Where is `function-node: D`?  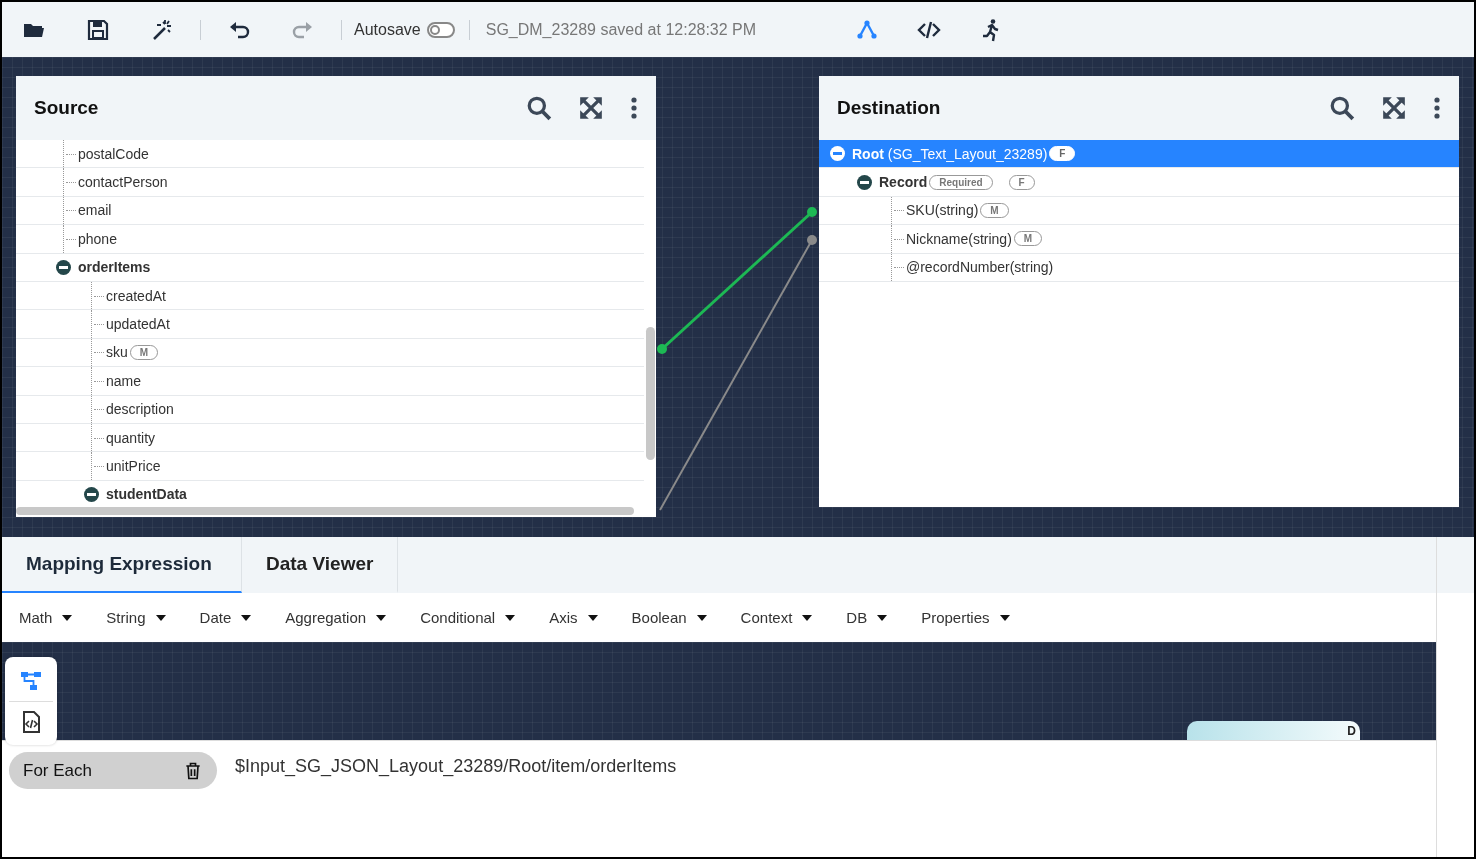 function-node: D is located at coordinates (1273, 730).